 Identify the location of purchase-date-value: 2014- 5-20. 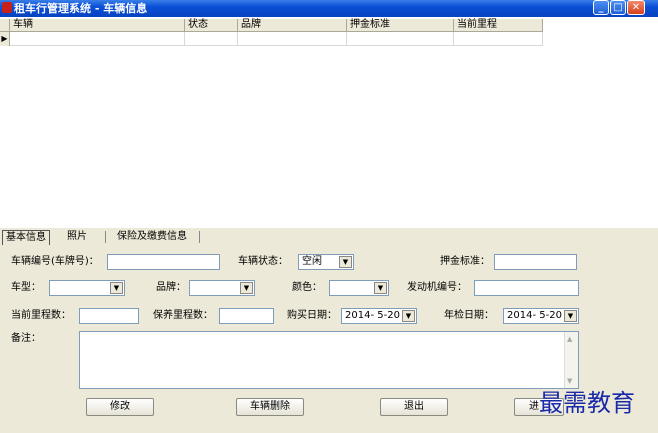
(372, 315).